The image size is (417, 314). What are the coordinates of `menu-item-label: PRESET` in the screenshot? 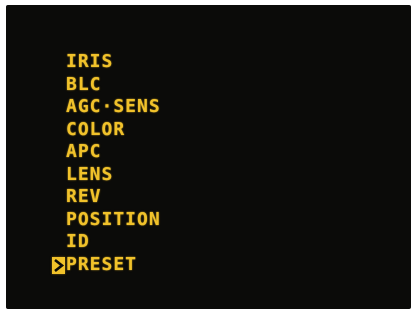 It's located at (102, 264).